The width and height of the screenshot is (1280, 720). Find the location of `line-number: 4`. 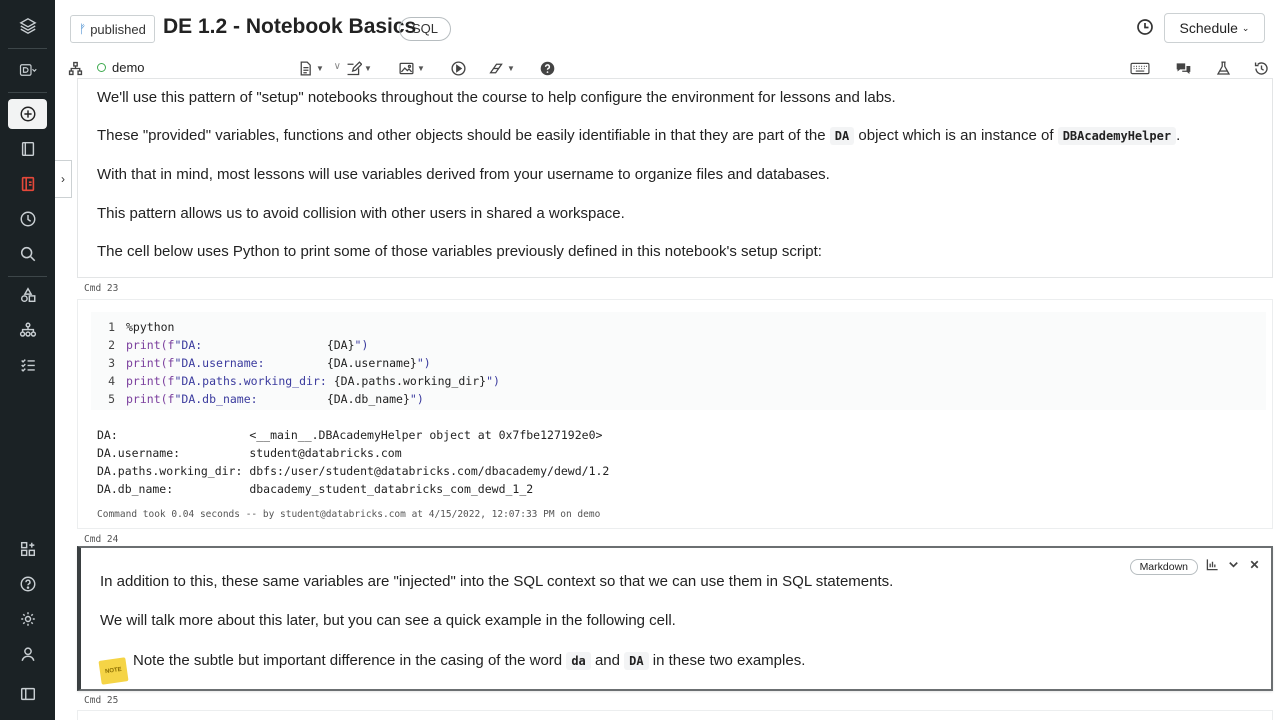

line-number: 4 is located at coordinates (111, 381).